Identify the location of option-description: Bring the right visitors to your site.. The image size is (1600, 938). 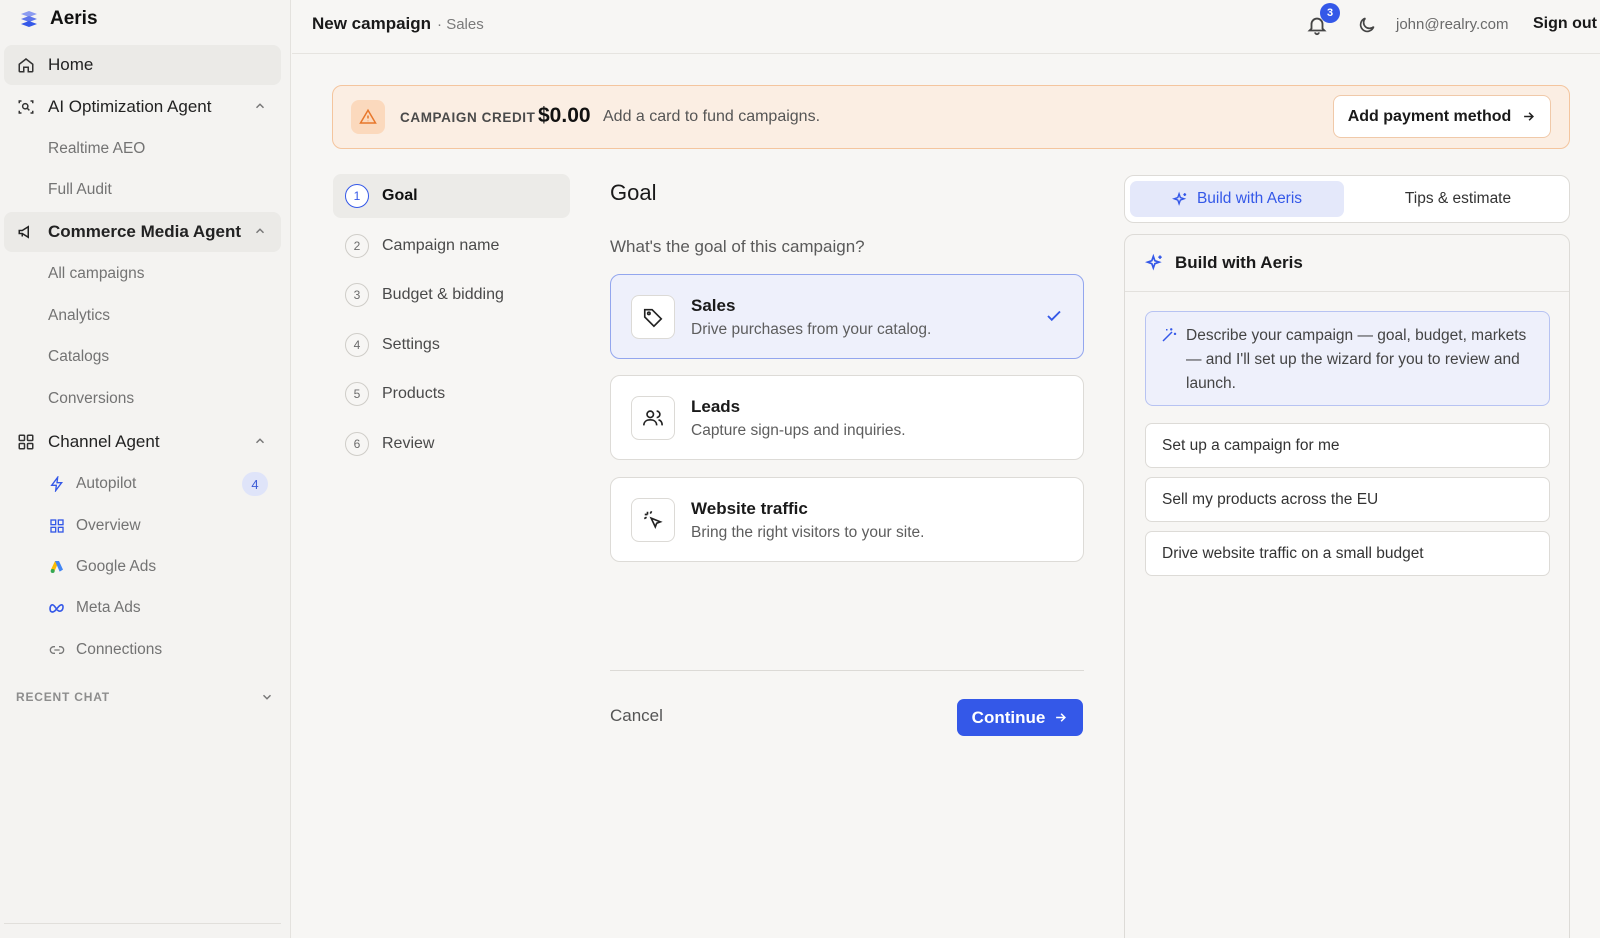
(808, 532).